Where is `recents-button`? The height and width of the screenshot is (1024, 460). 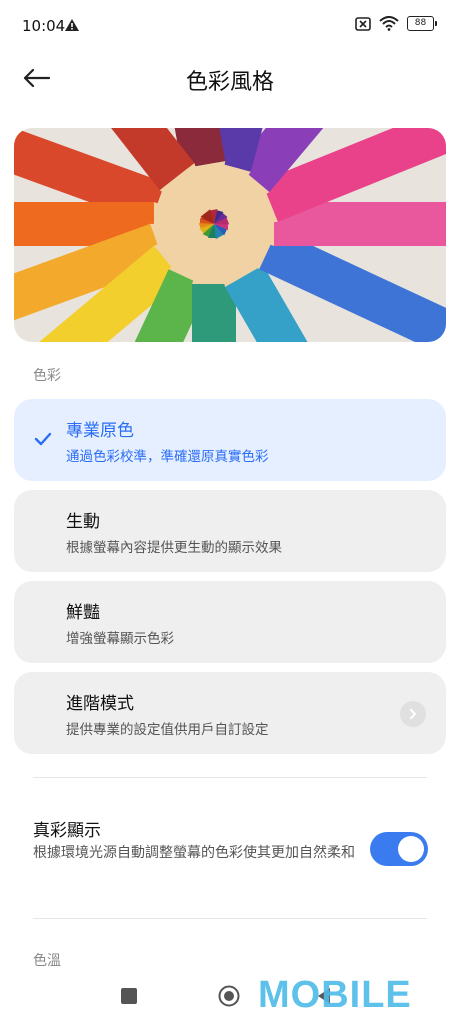 recents-button is located at coordinates (129, 996).